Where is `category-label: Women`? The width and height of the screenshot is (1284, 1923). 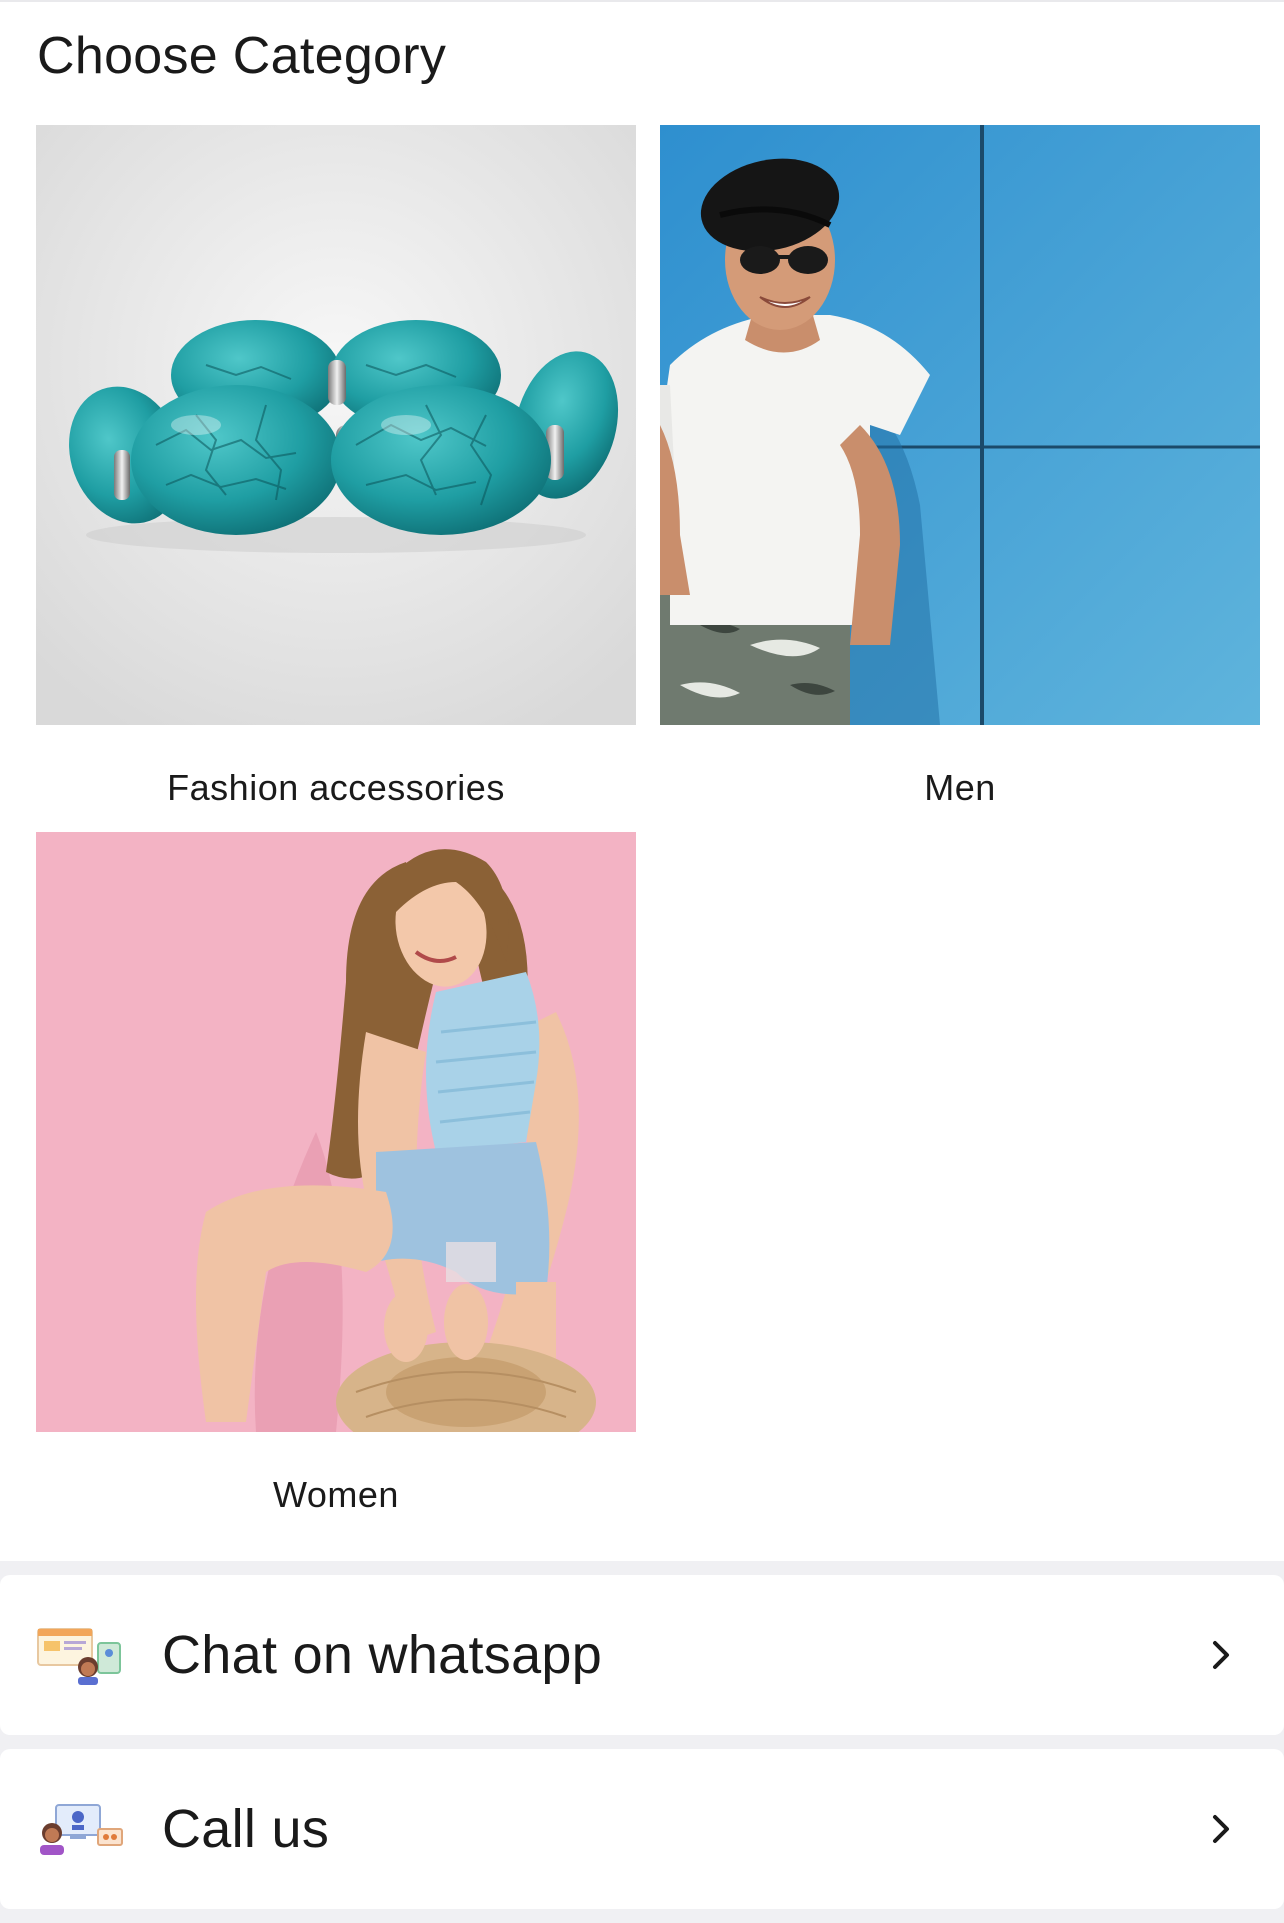
category-label: Women is located at coordinates (336, 1494).